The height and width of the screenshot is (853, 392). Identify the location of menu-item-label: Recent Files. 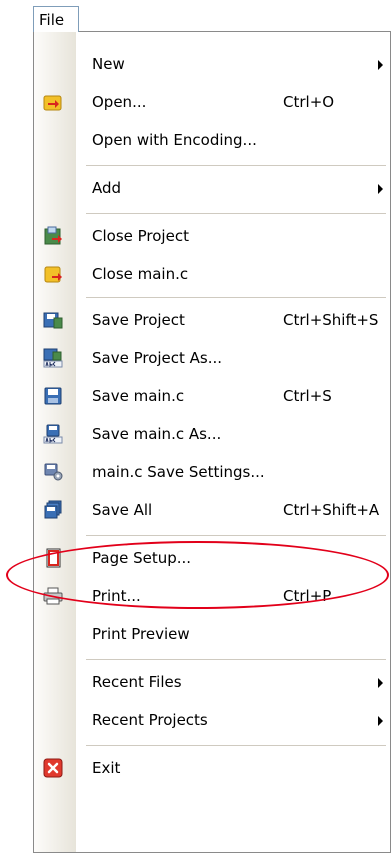
(137, 682).